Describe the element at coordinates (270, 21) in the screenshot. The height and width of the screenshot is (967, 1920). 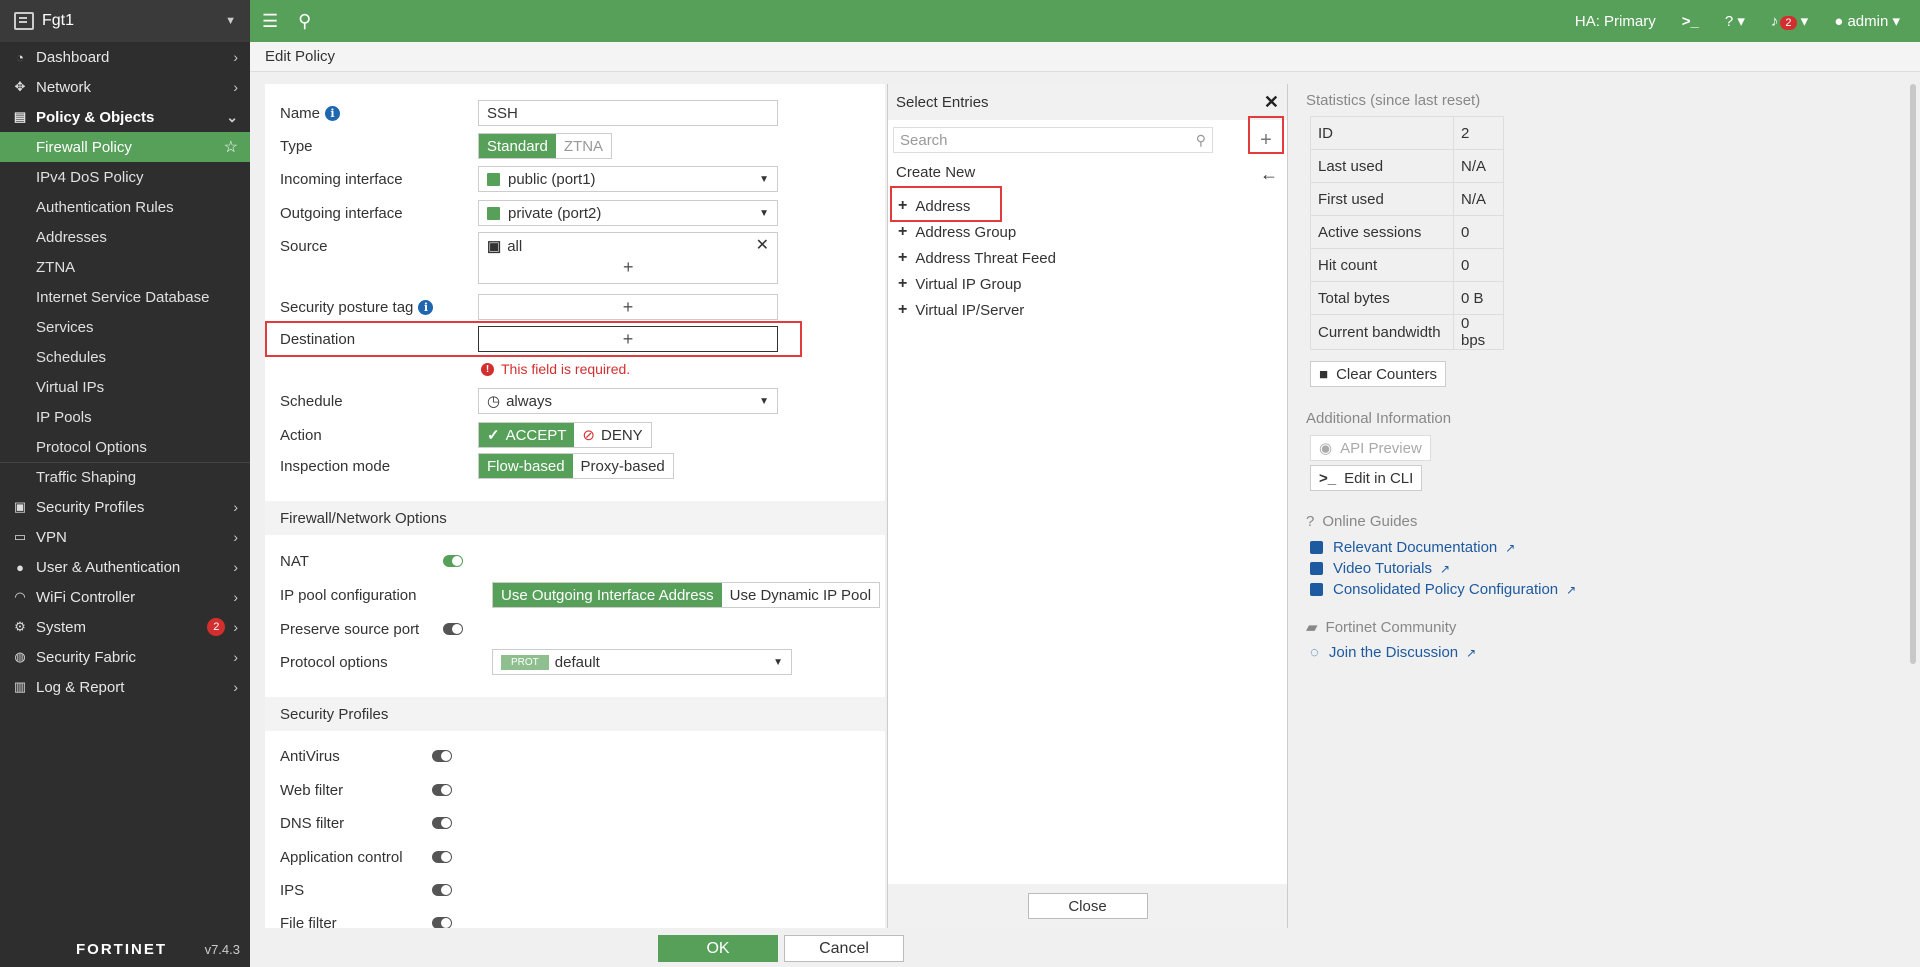
I see `hamburger-menu-icon: ☰` at that location.